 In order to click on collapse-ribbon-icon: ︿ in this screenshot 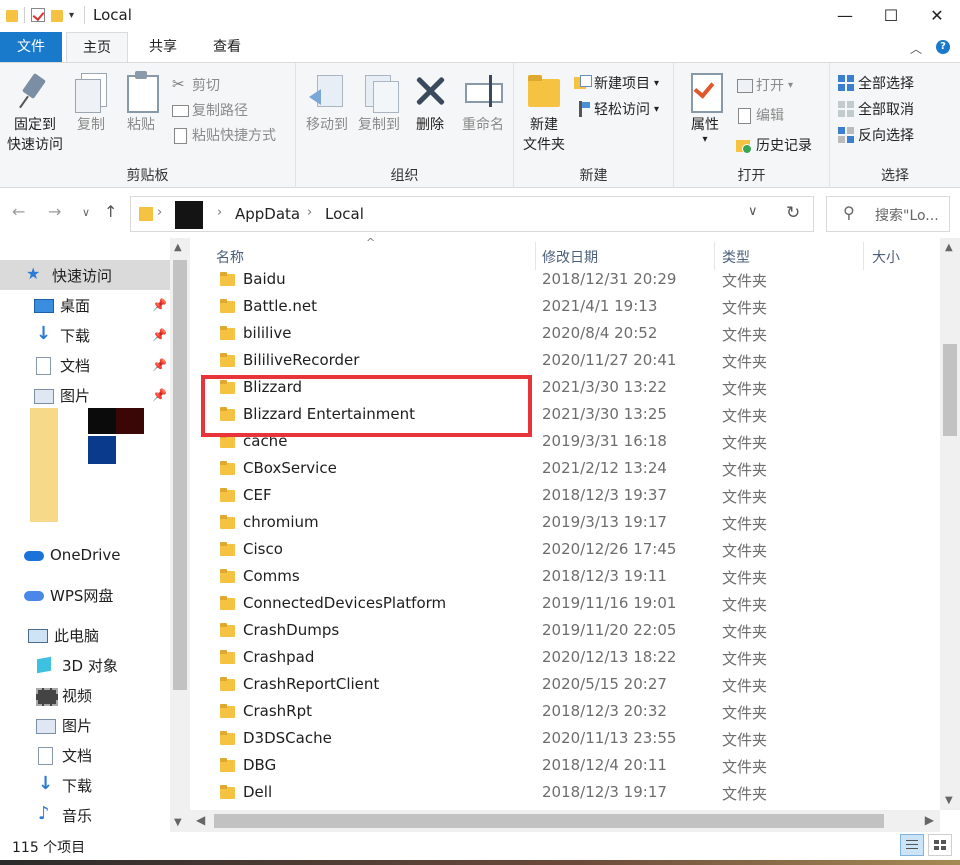, I will do `click(916, 48)`.